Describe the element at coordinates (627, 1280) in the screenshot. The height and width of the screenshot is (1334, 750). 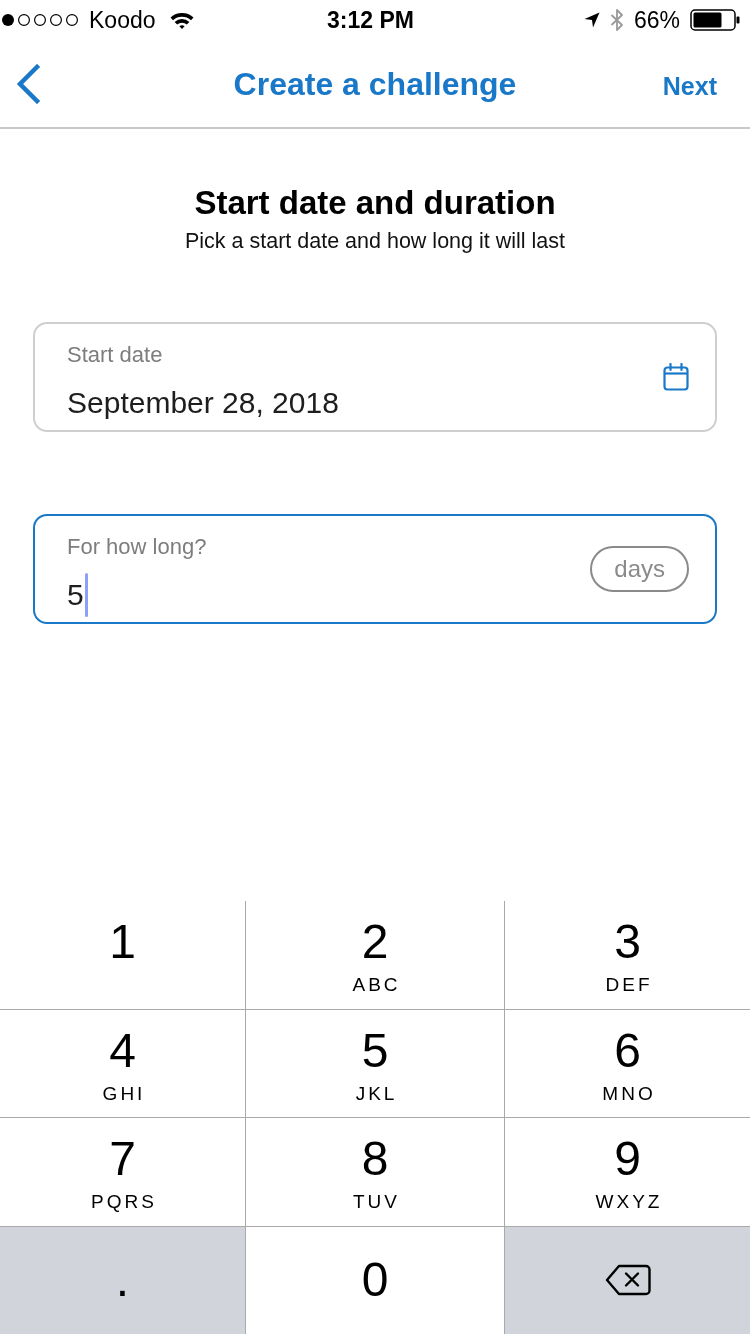
I see `backspace-icon` at that location.